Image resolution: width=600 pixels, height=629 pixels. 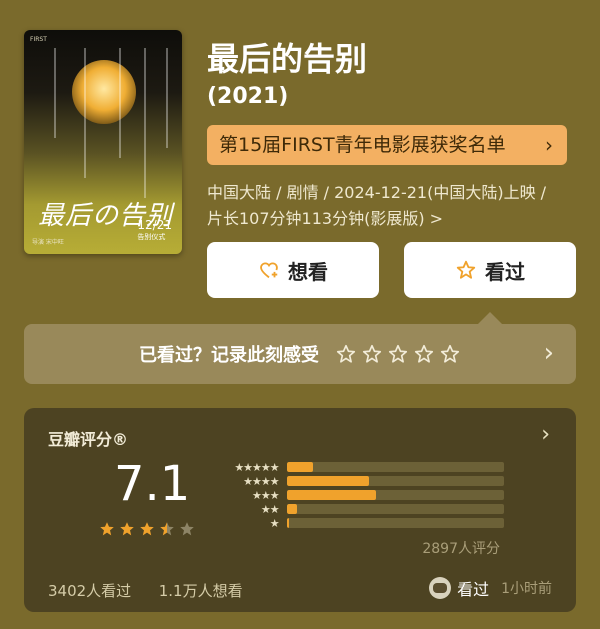 What do you see at coordinates (154, 229) in the screenshot?
I see `poster-date: 12/21 告别仪式` at bounding box center [154, 229].